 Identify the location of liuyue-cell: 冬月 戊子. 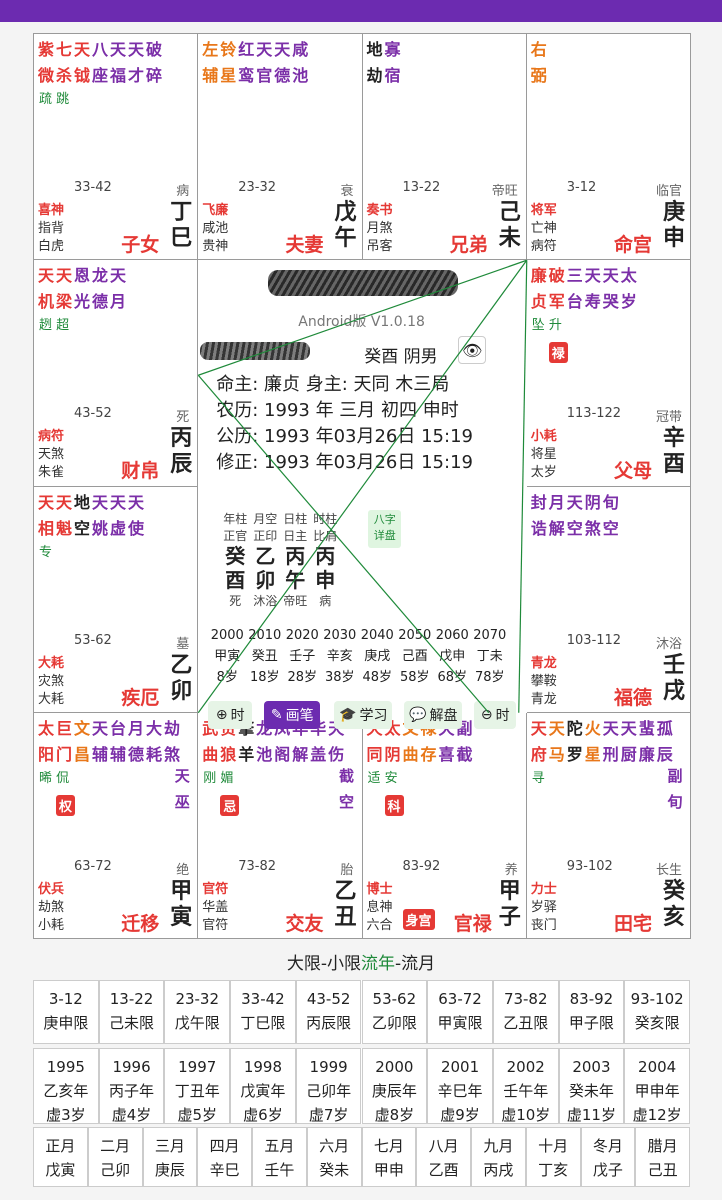
(608, 1157).